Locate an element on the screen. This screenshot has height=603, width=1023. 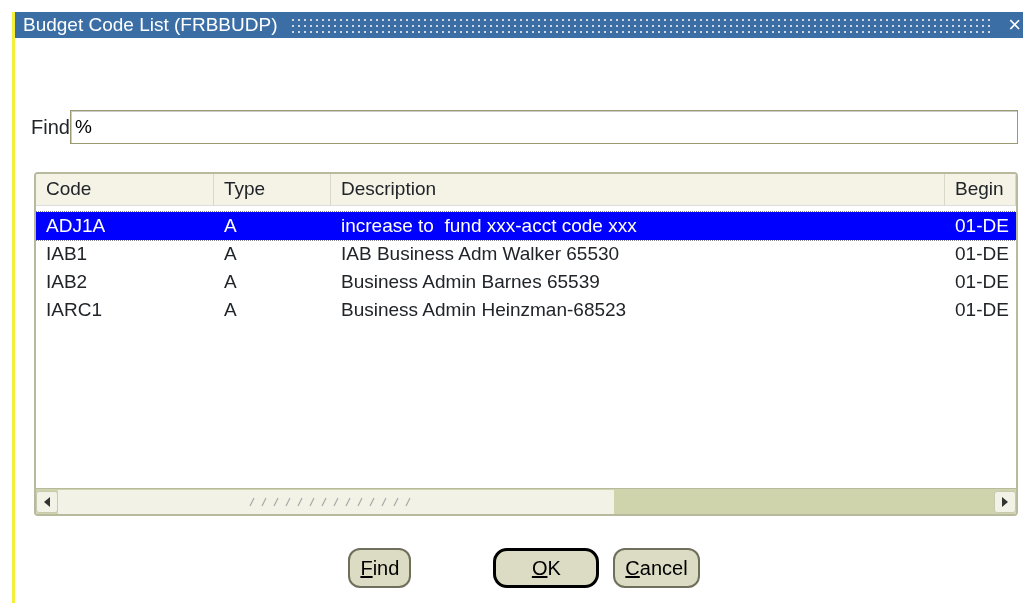
table-cell-text: IAB1 is located at coordinates (67, 253).